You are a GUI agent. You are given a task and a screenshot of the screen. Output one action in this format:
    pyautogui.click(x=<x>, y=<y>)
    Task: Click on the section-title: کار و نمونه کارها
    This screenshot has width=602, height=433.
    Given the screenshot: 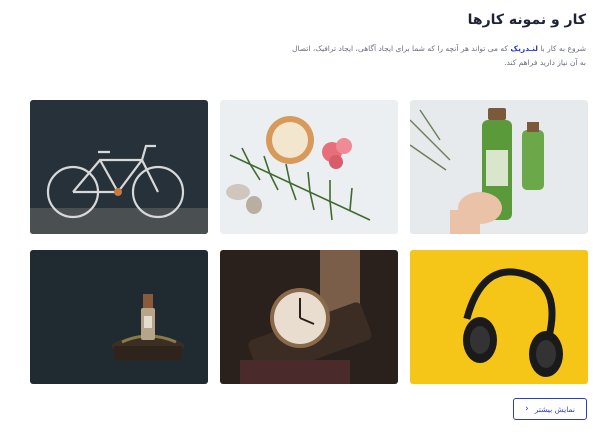 What is the action you would take?
    pyautogui.click(x=526, y=20)
    